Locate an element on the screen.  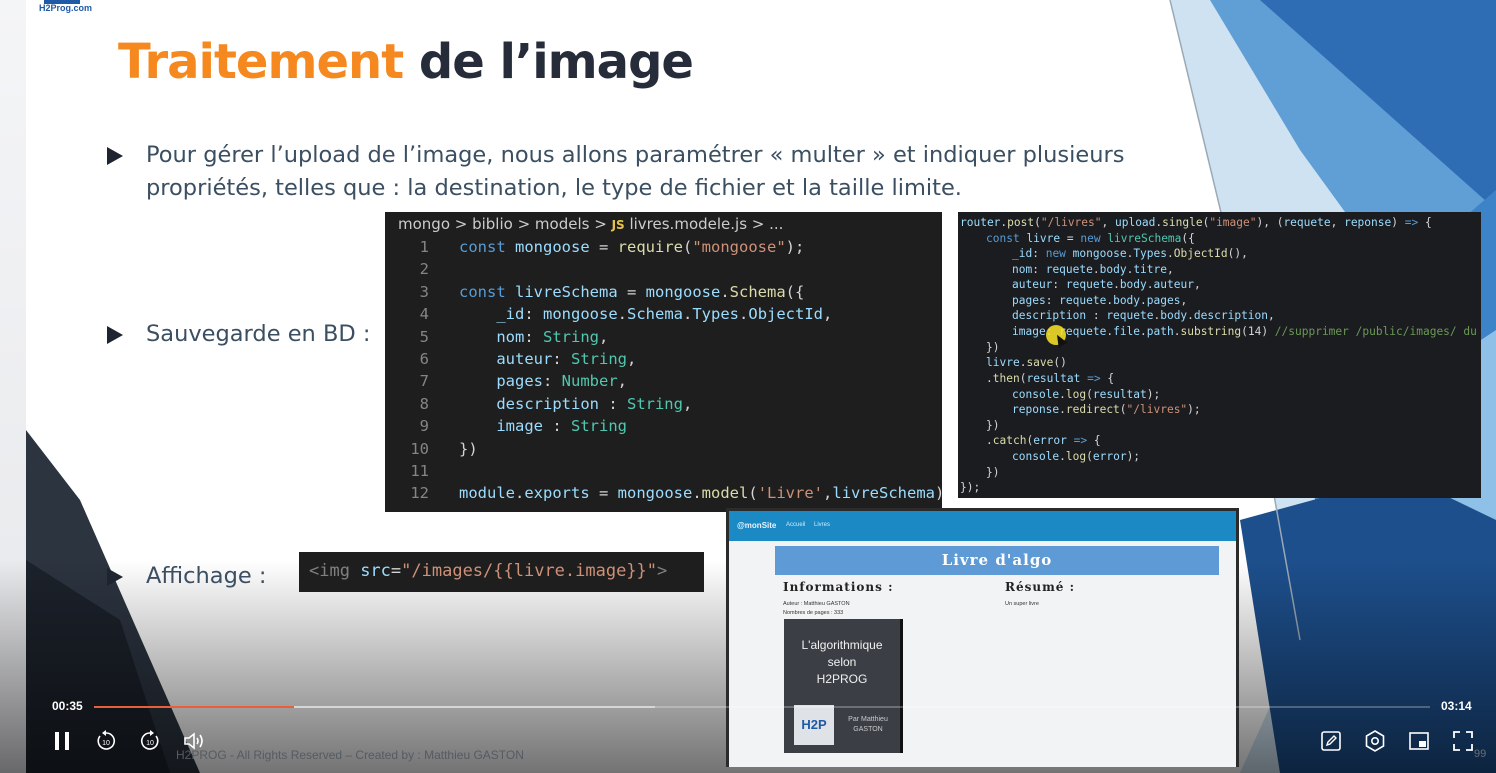
volume-icon is located at coordinates (193, 741).